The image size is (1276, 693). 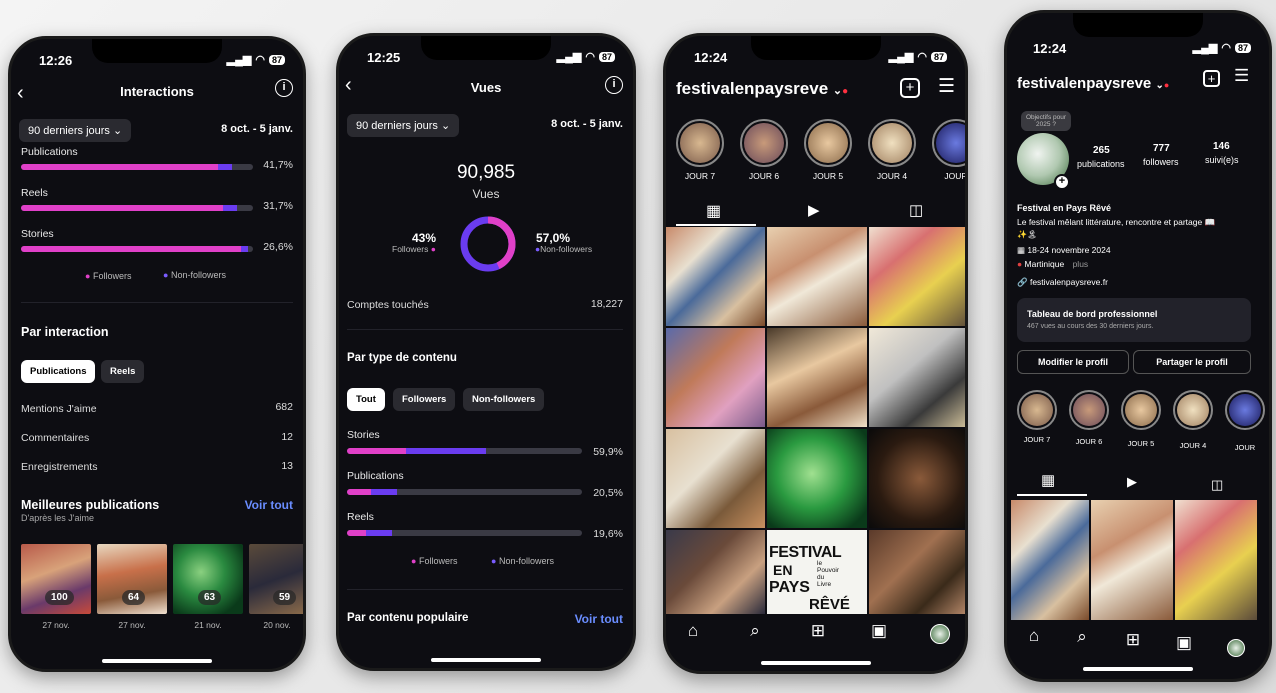 I want to click on likes-count: 63, so click(x=210, y=597).